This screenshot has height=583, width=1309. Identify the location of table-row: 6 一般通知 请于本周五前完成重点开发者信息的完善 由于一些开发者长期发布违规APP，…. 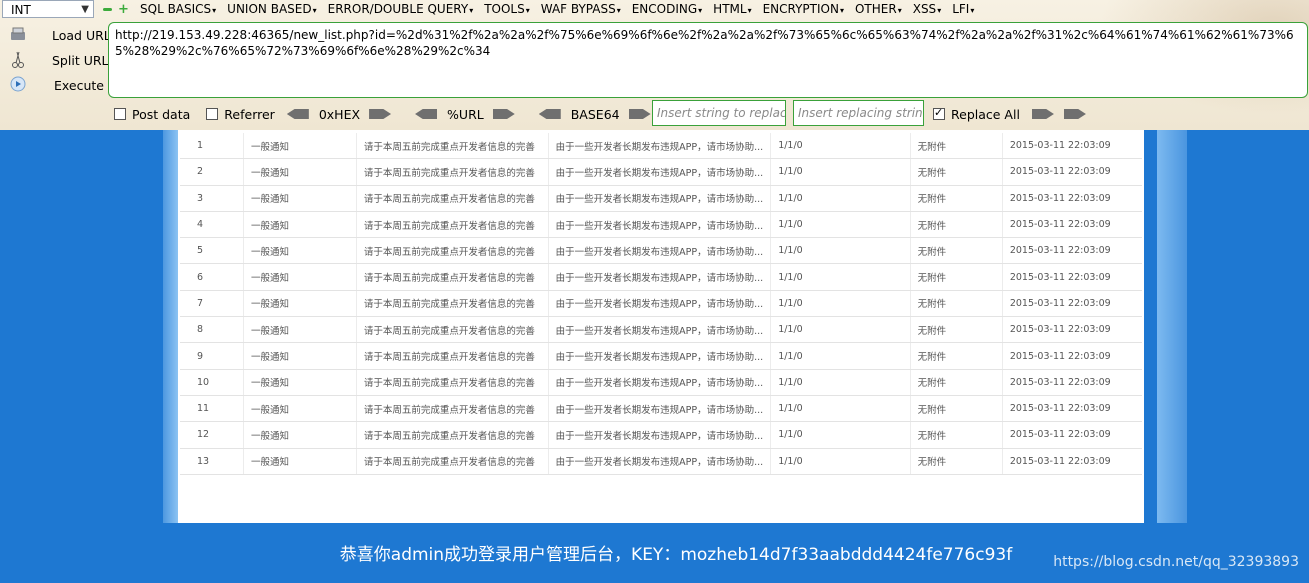
(661, 277).